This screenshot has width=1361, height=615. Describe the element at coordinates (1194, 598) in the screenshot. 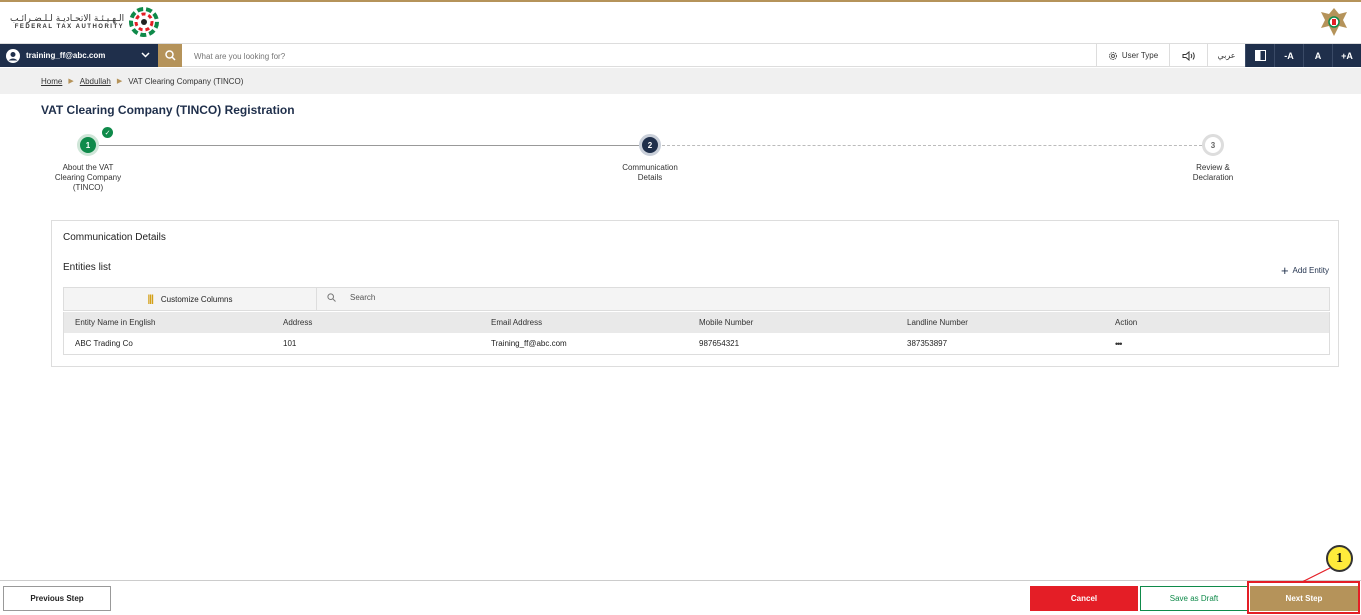

I see `save-as-draft-button: Save as Draft` at that location.